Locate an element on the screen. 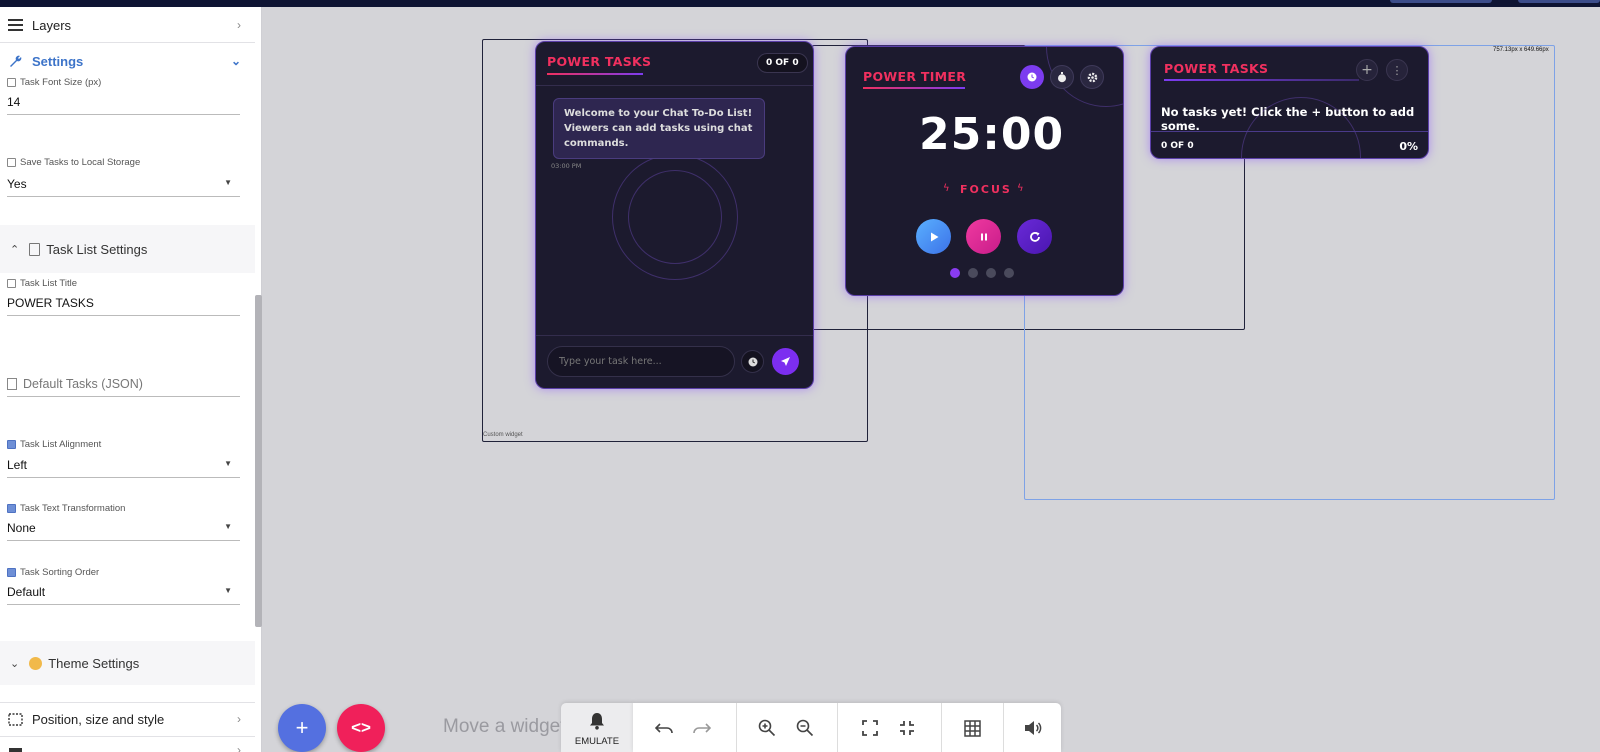  zoom-in-button is located at coordinates (767, 728).